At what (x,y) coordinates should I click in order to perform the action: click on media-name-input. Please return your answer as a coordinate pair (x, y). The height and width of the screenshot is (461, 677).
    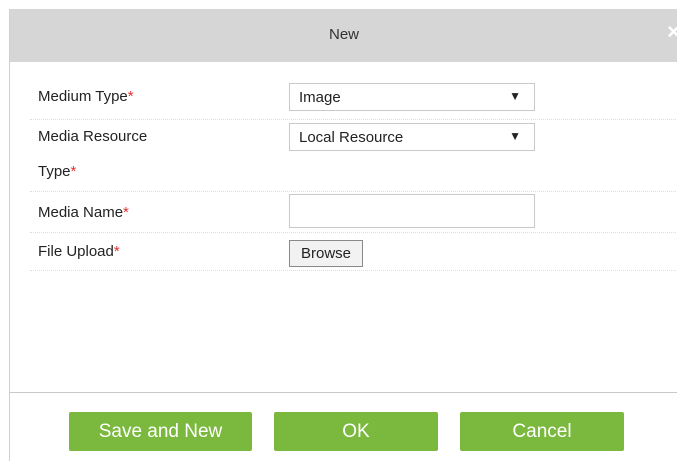
    Looking at the image, I should click on (412, 211).